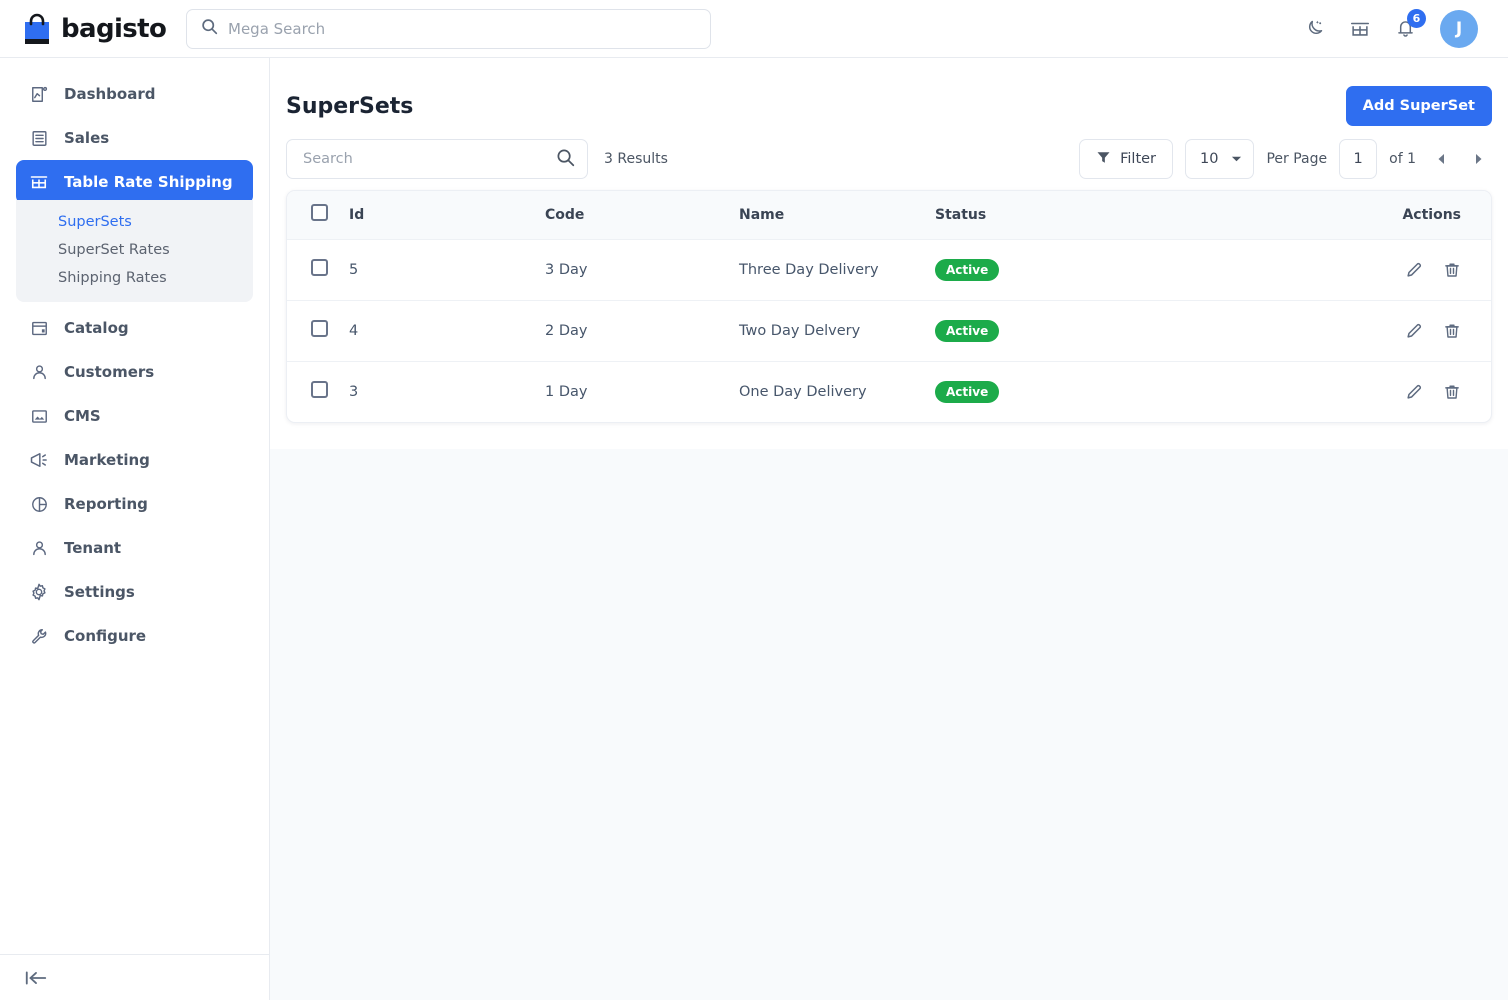  Describe the element at coordinates (39, 460) in the screenshot. I see `megaphone-icon` at that location.